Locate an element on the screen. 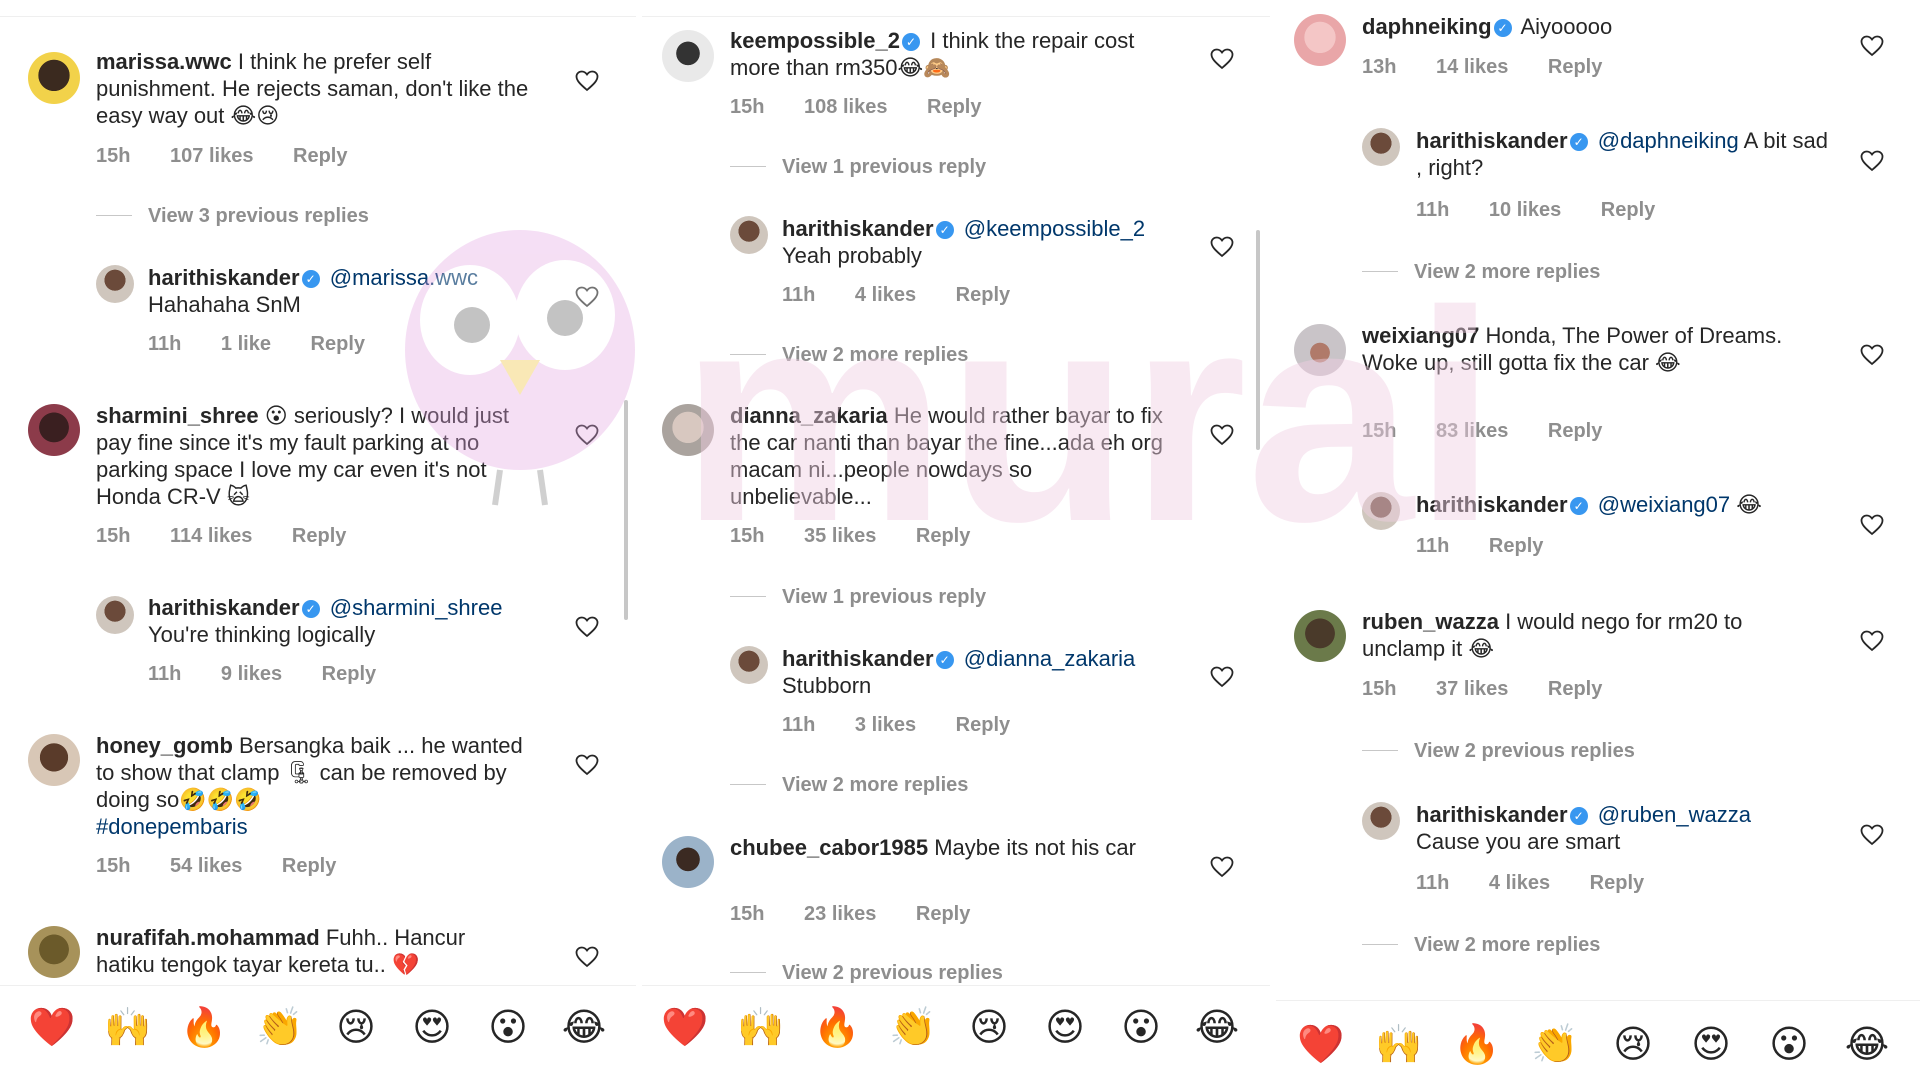  comment-username: sharmini_shree is located at coordinates (177, 415).